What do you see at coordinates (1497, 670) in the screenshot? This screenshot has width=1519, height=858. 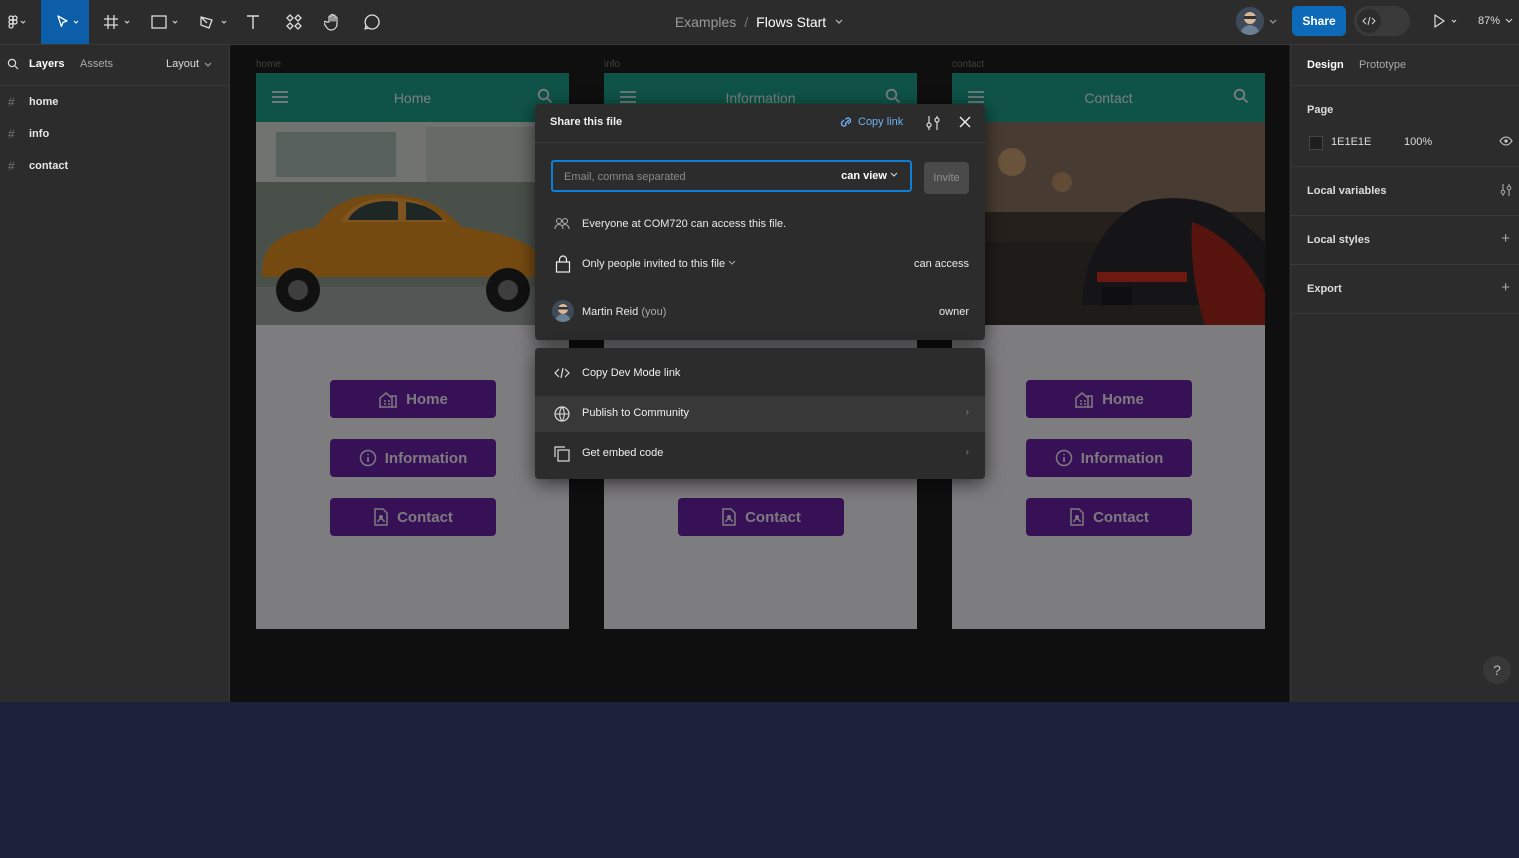 I see `help-button: ?` at bounding box center [1497, 670].